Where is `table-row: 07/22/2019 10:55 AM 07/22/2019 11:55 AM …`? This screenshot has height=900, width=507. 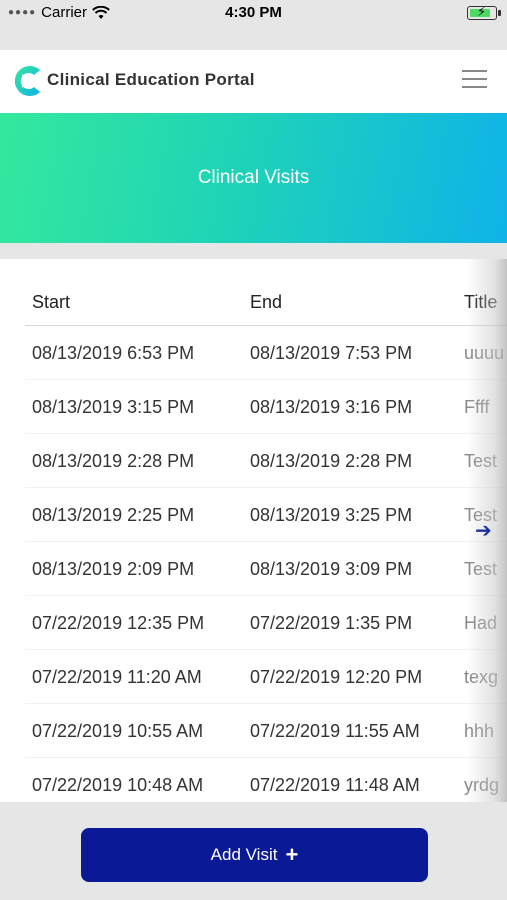
table-row: 07/22/2019 10:55 AM 07/22/2019 11:55 AM … is located at coordinates (266, 731).